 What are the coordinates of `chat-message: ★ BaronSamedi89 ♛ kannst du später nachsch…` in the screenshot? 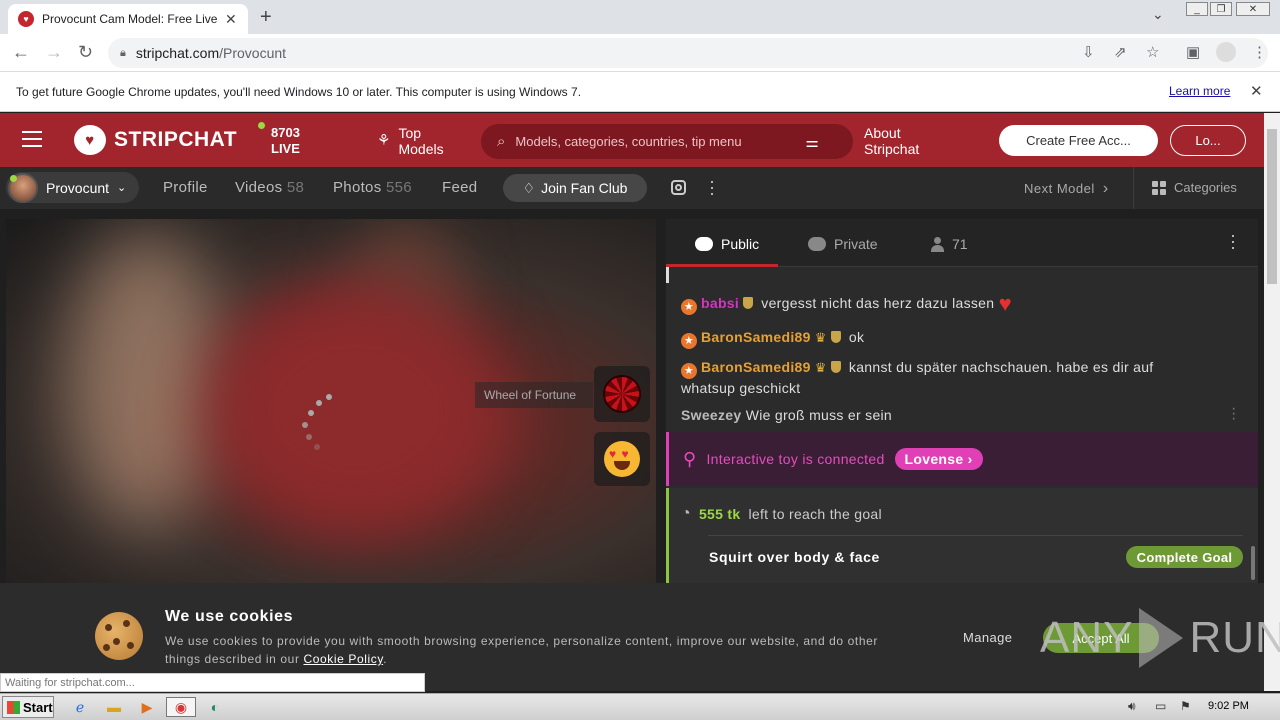 It's located at (941, 378).